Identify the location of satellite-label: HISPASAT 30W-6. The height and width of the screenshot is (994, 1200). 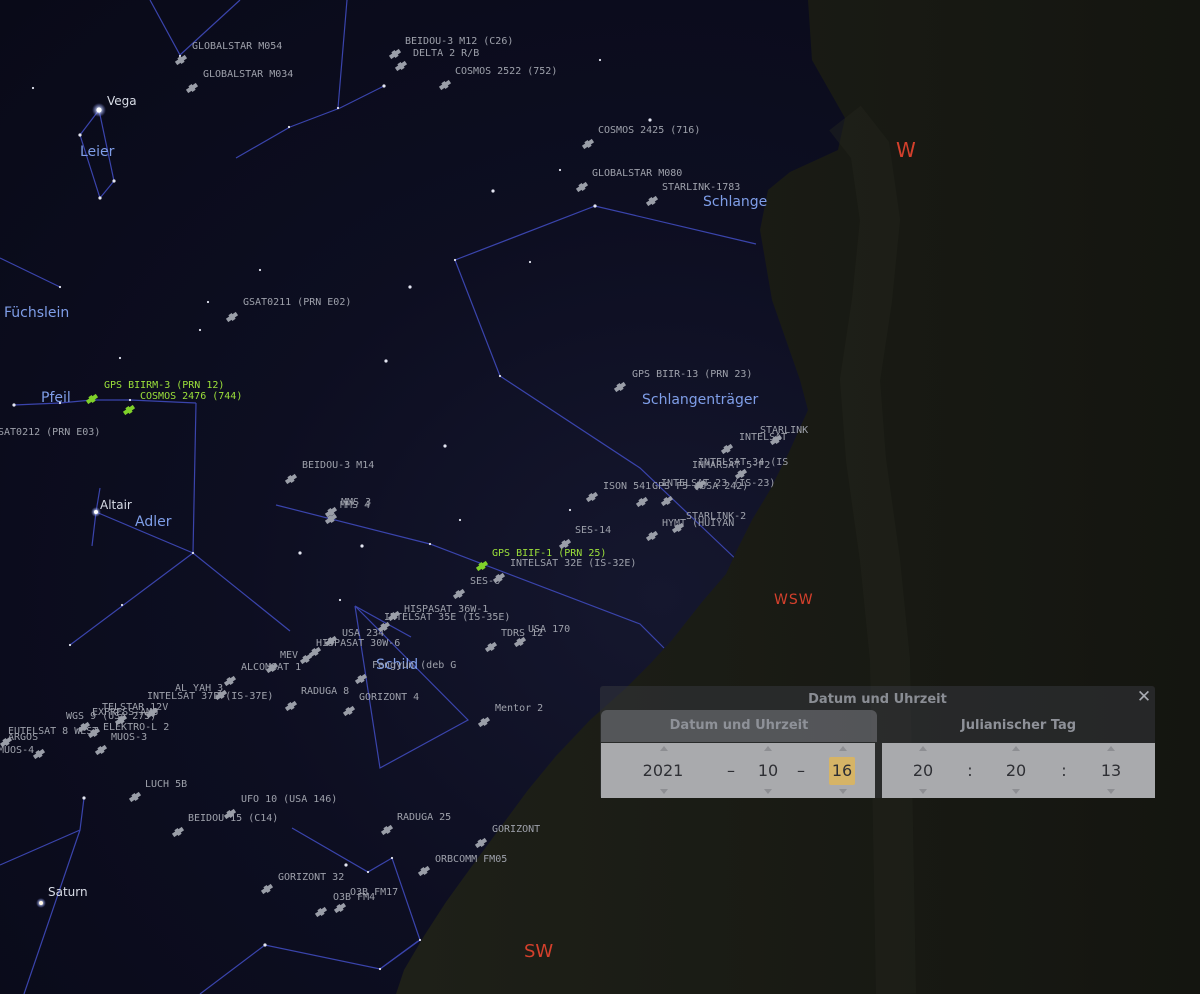
(358, 643).